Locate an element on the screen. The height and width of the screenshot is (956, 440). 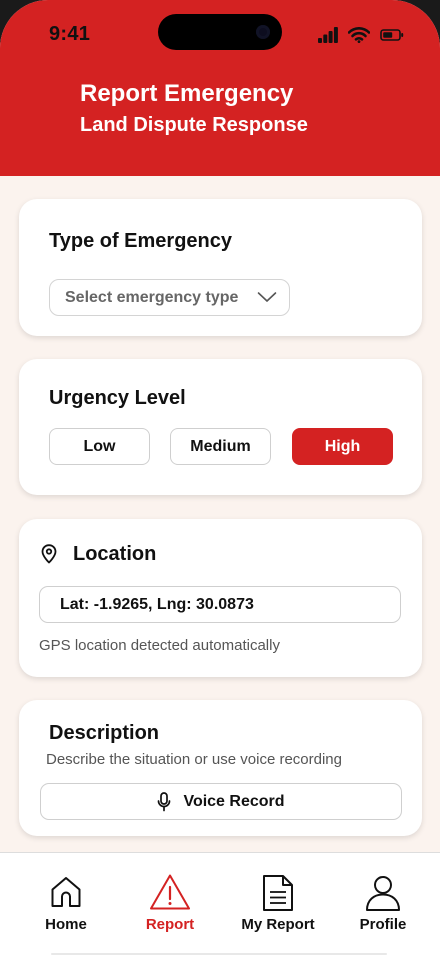
status-bar: 9:41 is located at coordinates (220, 35).